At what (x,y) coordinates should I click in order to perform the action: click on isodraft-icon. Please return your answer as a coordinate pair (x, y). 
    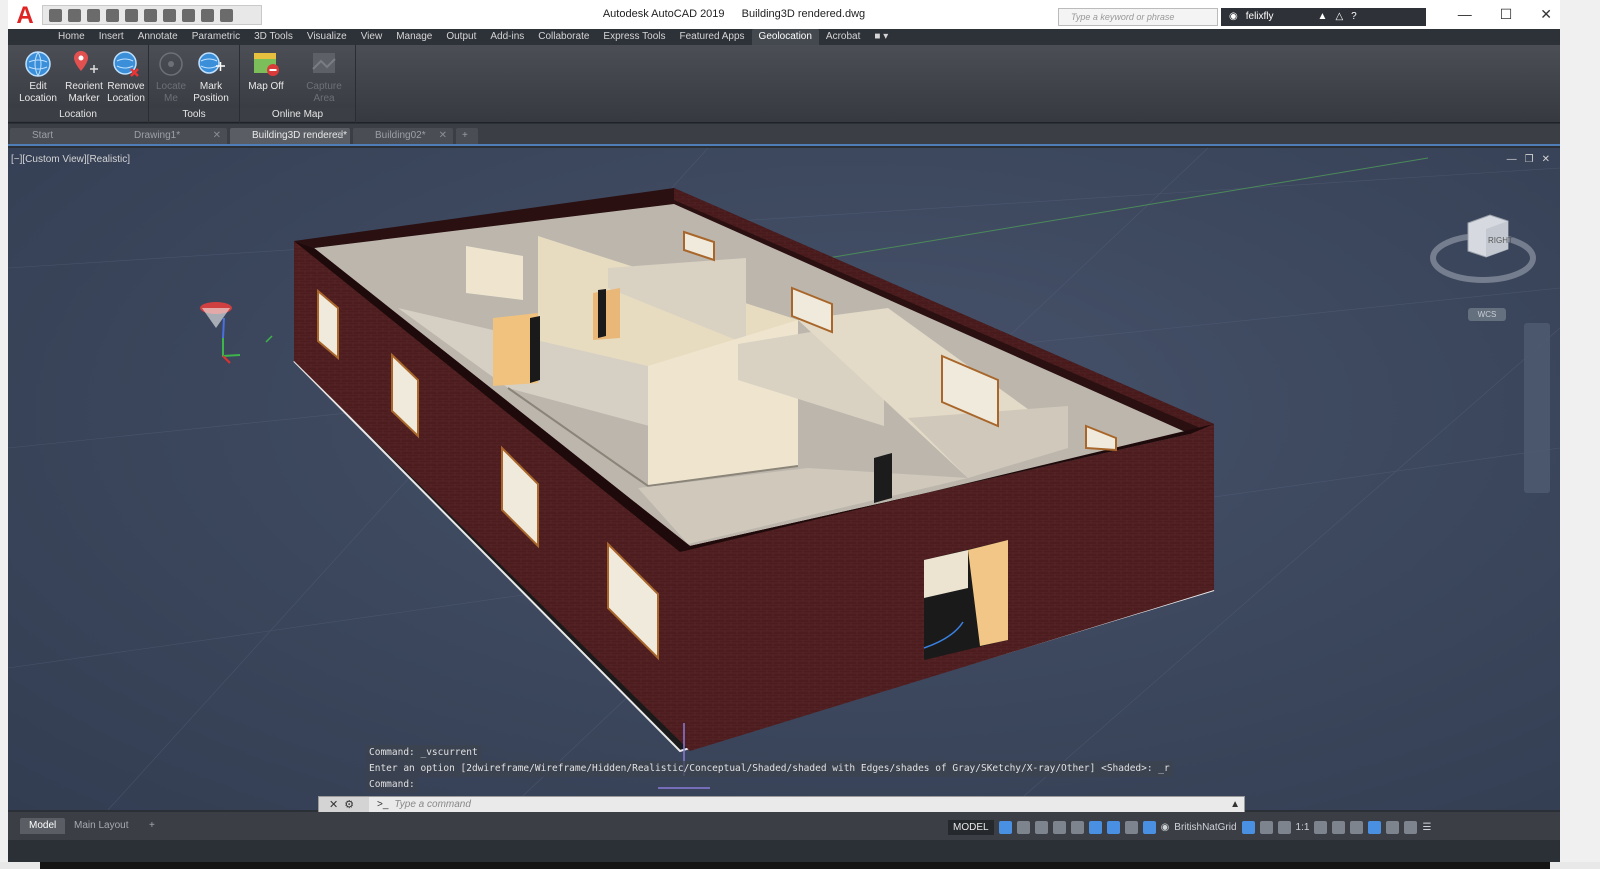
    Looking at the image, I should click on (1077, 827).